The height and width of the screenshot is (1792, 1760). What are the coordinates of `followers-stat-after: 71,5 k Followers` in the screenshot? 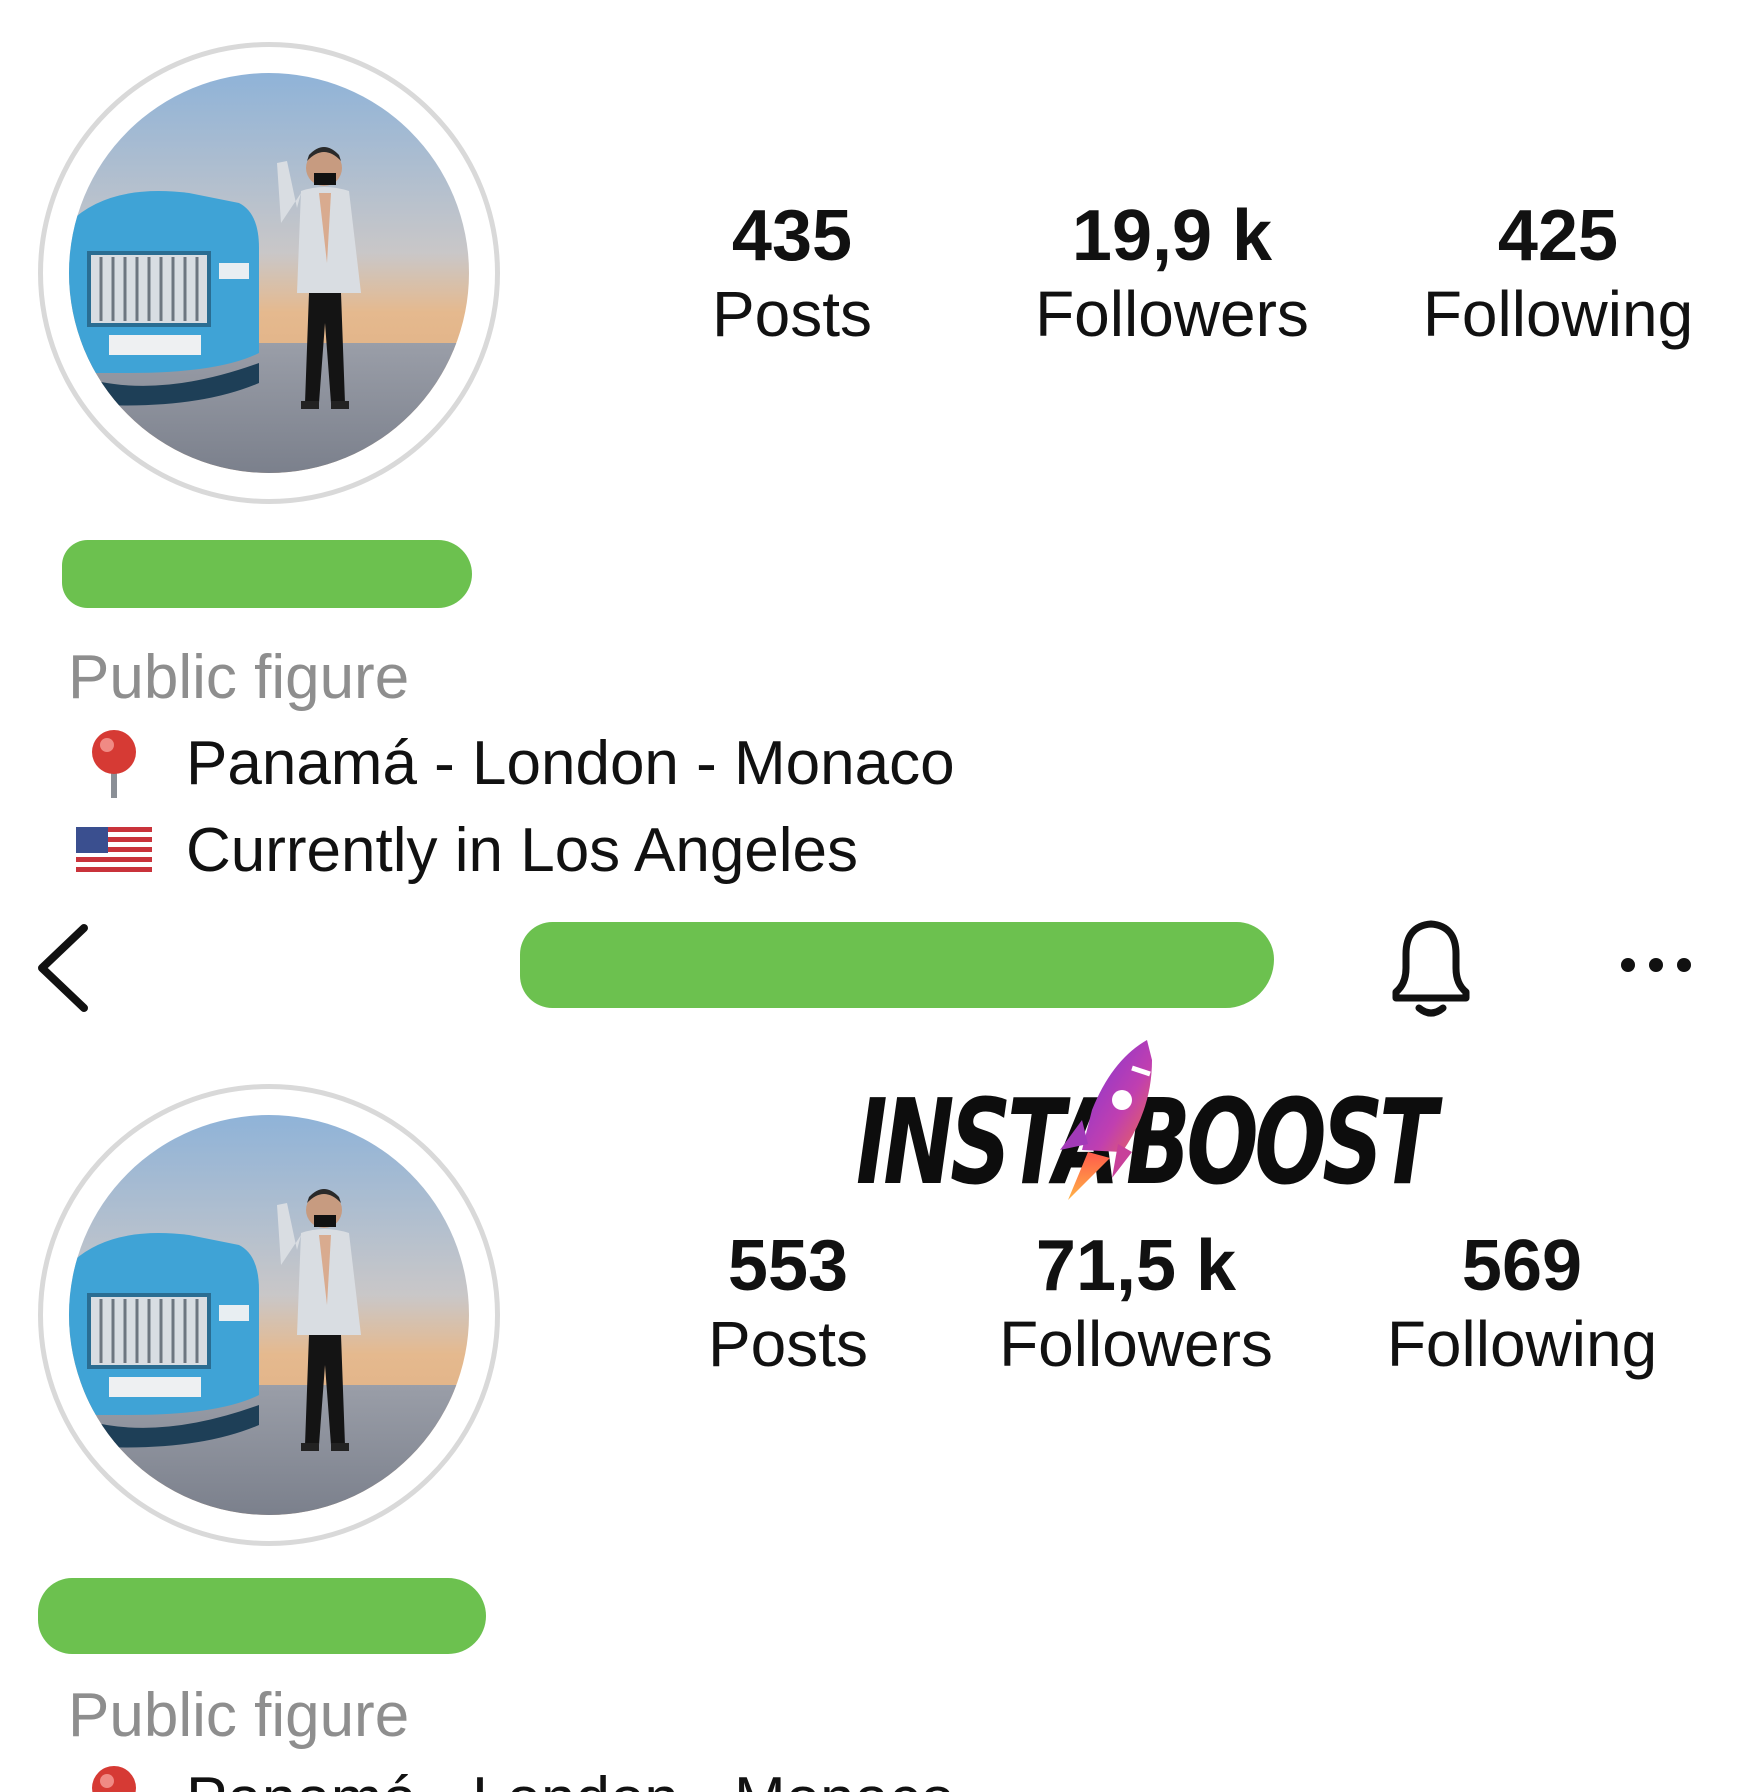 It's located at (1136, 1304).